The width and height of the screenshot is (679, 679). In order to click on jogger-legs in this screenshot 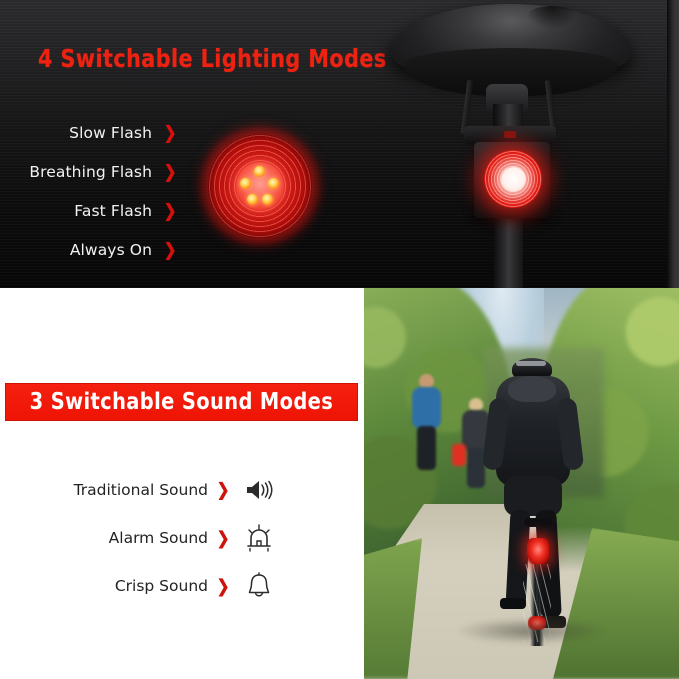, I will do `click(426, 448)`.